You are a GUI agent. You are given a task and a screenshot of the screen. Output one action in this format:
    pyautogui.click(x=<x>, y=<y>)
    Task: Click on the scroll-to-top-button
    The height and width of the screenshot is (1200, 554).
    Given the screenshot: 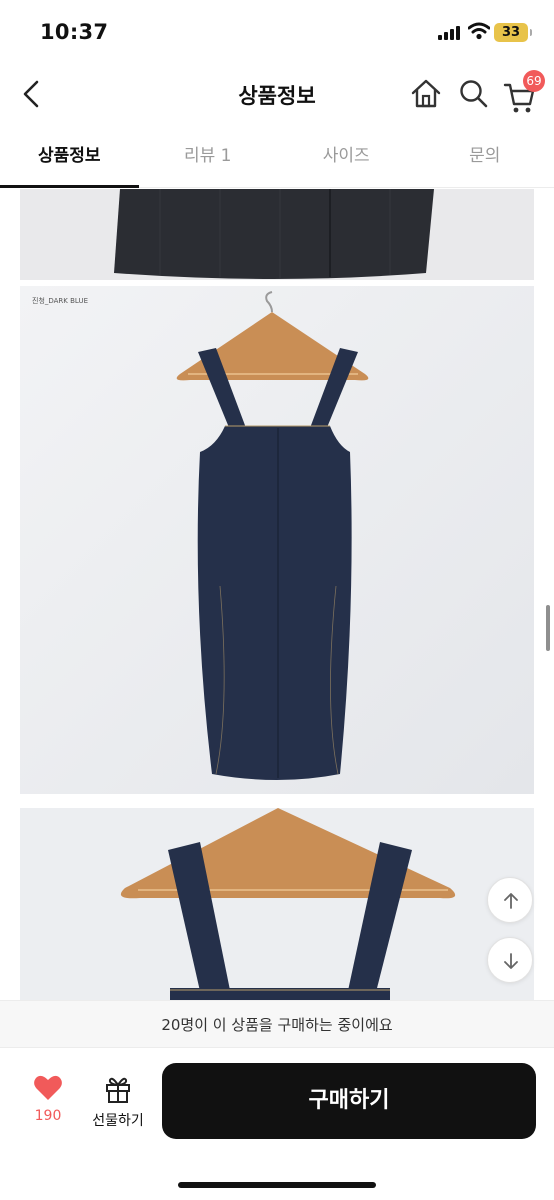 What is the action you would take?
    pyautogui.click(x=510, y=900)
    